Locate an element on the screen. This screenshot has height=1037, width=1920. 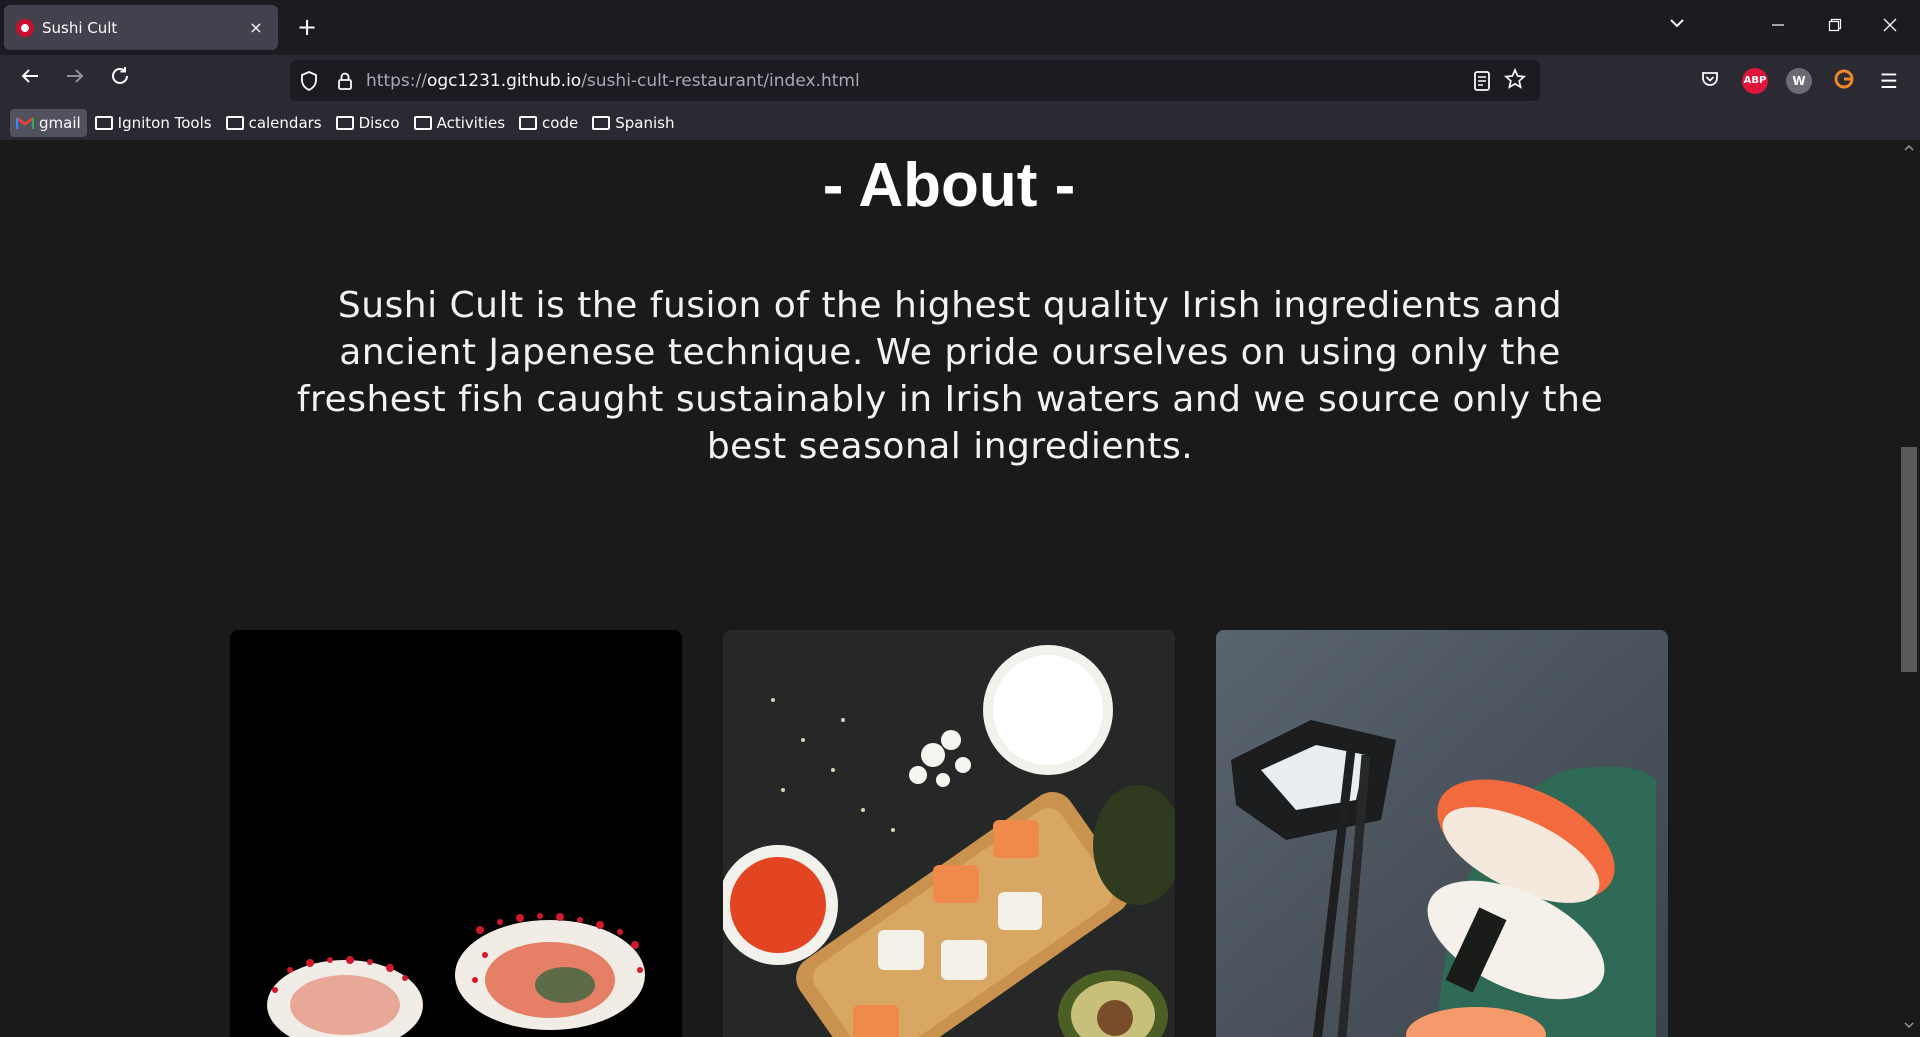
favicon-icon is located at coordinates (25, 27).